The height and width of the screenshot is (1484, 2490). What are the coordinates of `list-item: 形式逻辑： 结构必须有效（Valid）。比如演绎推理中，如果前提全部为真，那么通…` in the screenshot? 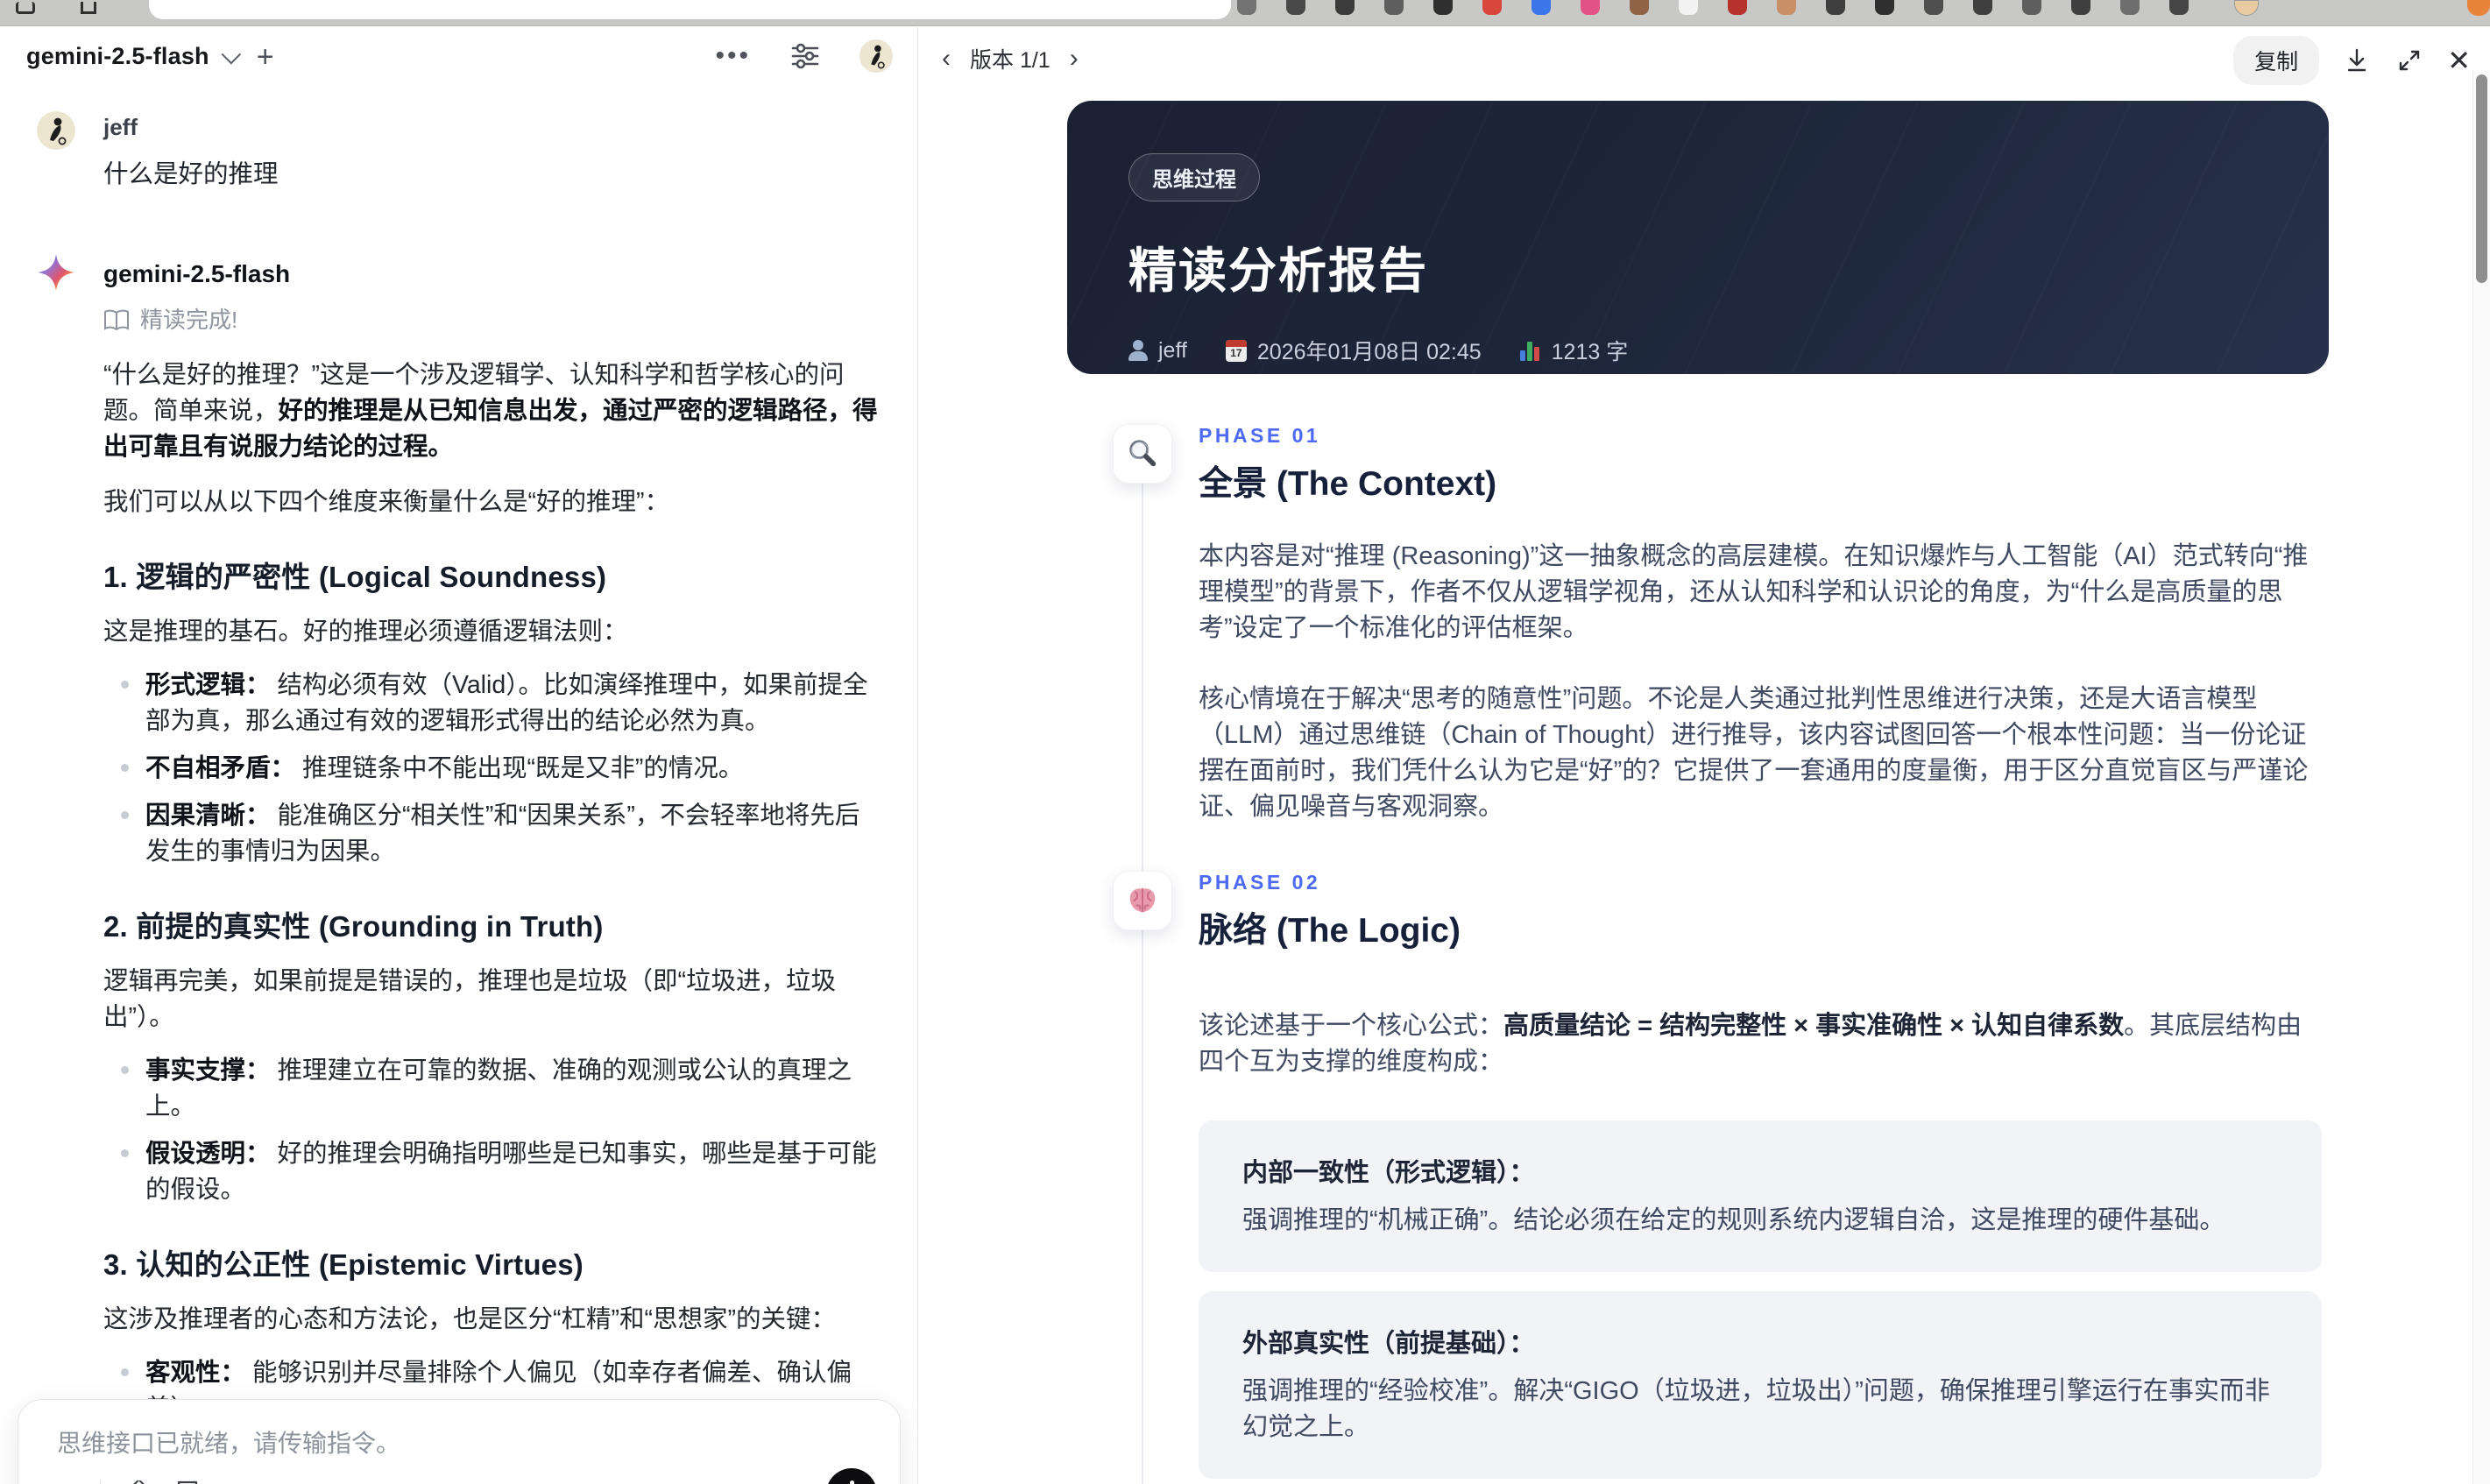 It's located at (491, 704).